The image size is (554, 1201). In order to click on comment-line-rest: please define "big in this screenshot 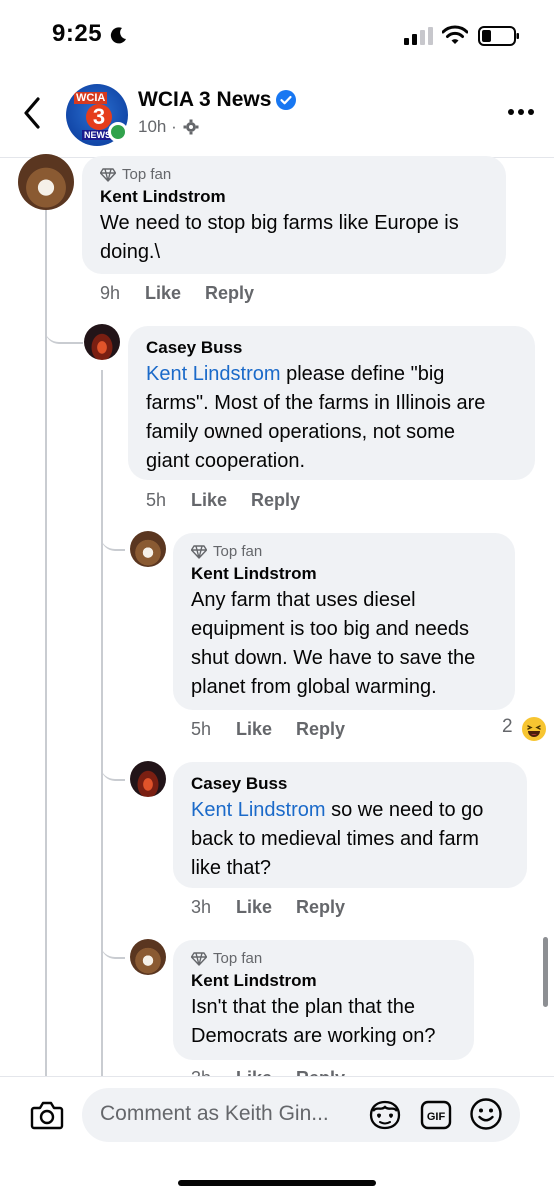, I will do `click(362, 374)`.